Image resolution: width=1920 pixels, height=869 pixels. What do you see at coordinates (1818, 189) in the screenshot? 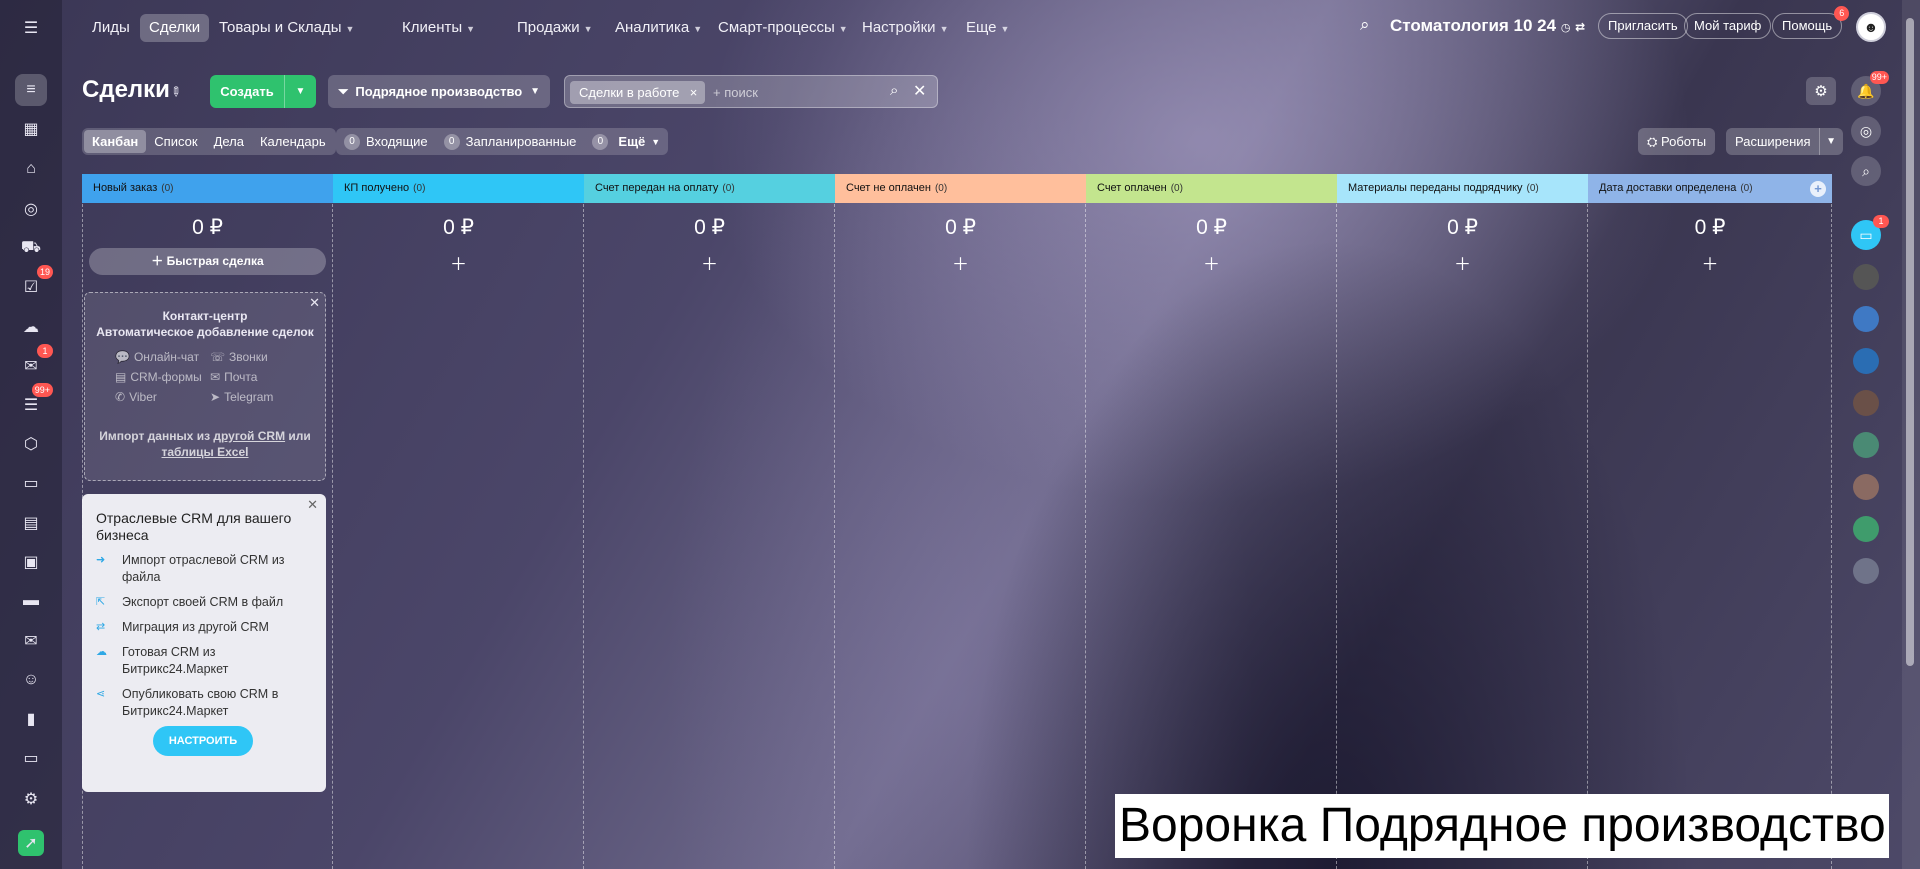
I see `add-stage-icon: +` at bounding box center [1818, 189].